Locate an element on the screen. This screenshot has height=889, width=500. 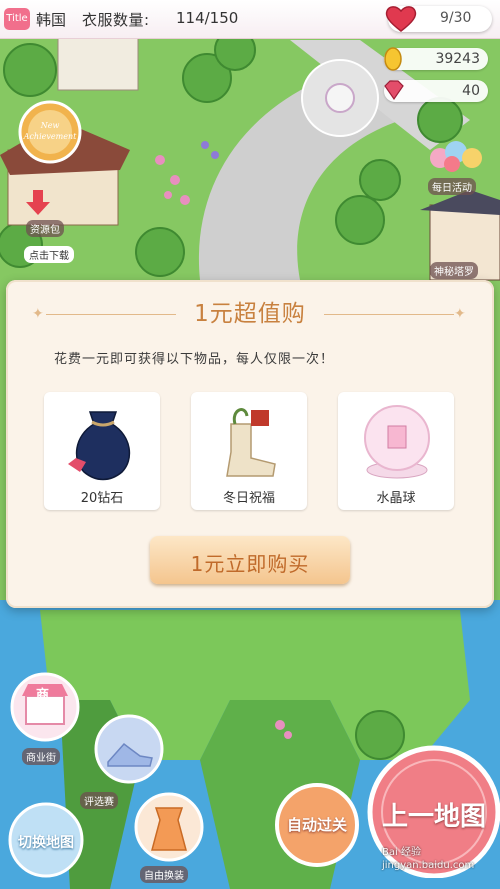
achievement-badge-label: New Achievement is located at coordinates (50, 131).